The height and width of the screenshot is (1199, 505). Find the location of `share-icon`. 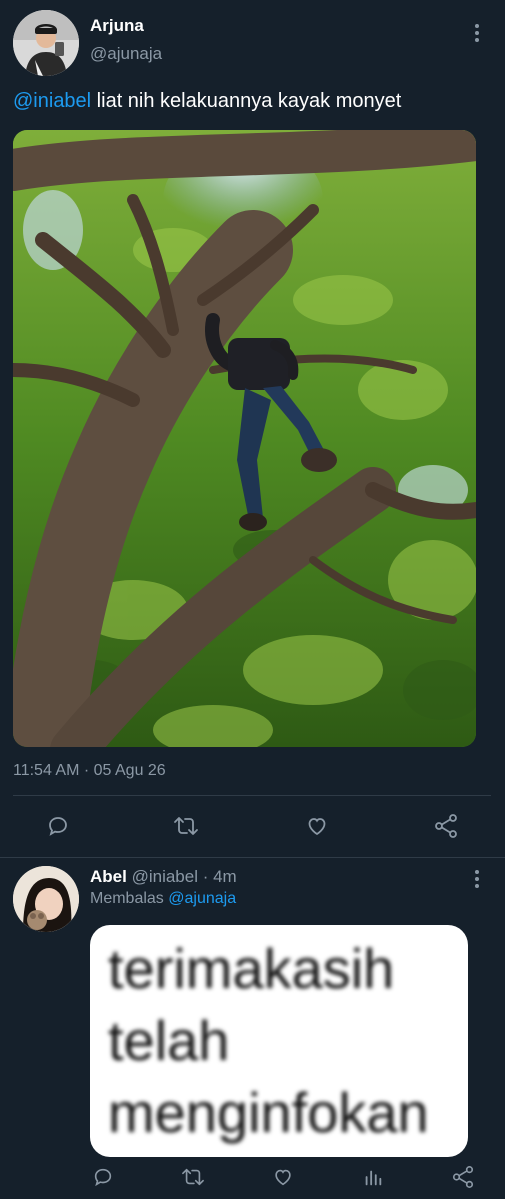

share-icon is located at coordinates (446, 826).